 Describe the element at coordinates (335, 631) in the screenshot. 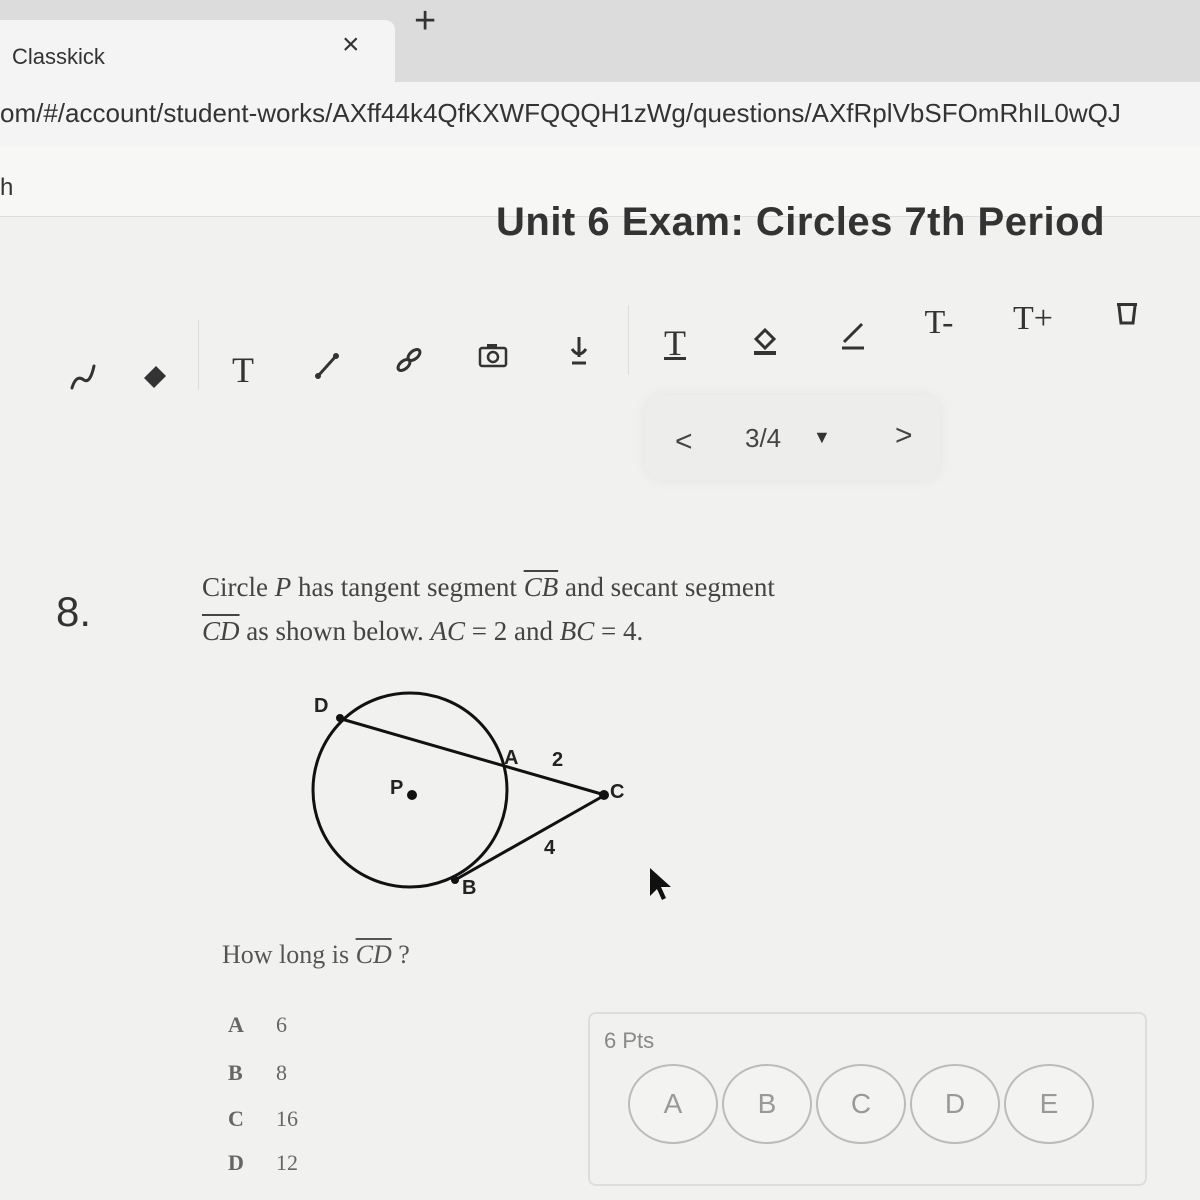

I see `question-text-part: as shown below.` at that location.